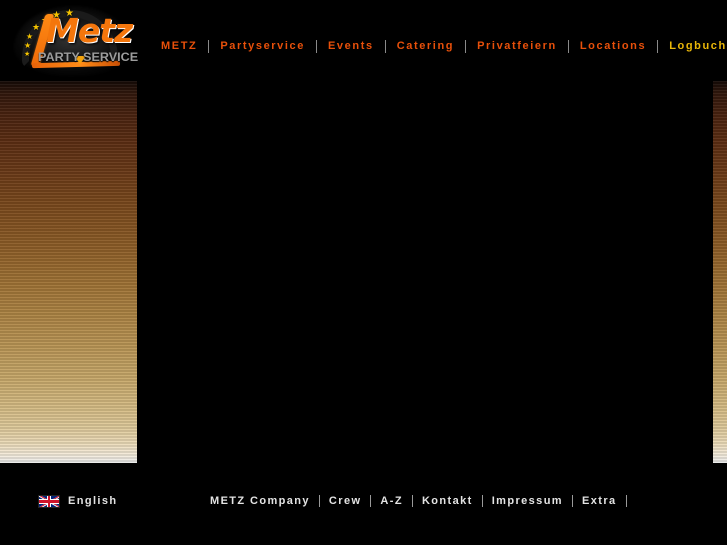  I want to click on footer-item-metz-company: METZ Company, so click(264, 501).